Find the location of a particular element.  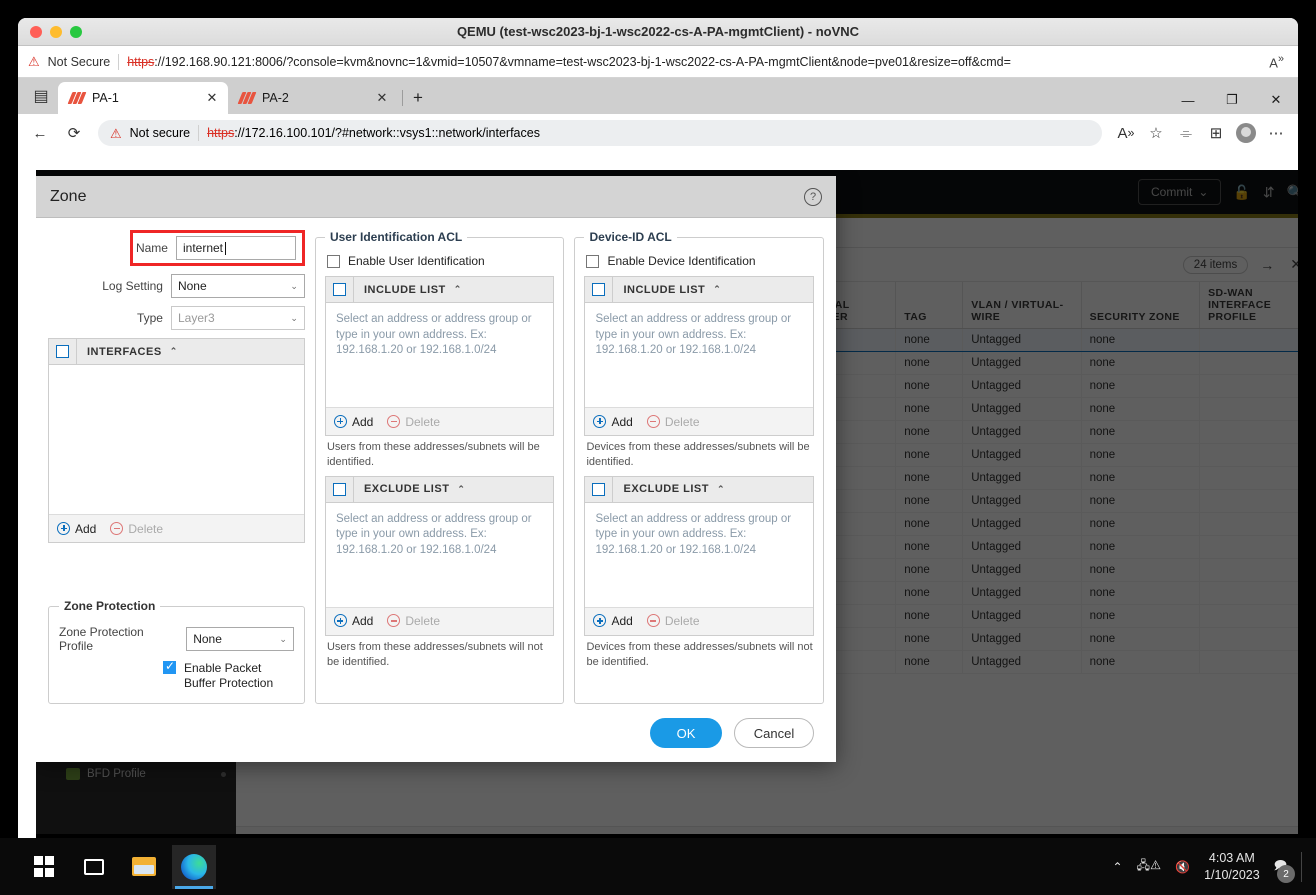

user-include-header-wrap: INCLUDE LIST ⌃ is located at coordinates (408, 290).